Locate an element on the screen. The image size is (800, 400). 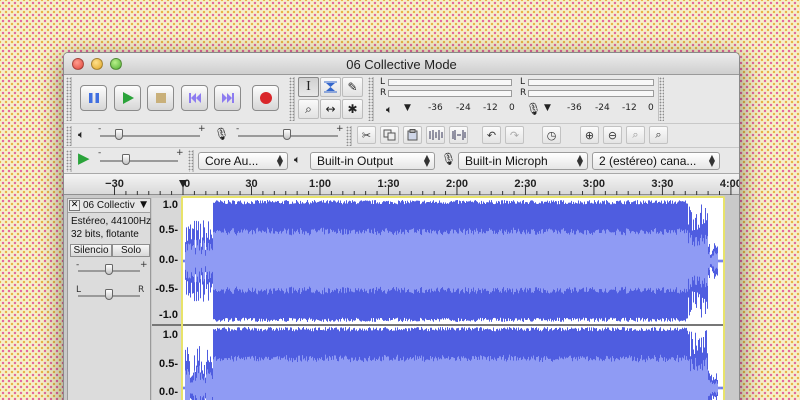
speed-max: + is located at coordinates (180, 153).